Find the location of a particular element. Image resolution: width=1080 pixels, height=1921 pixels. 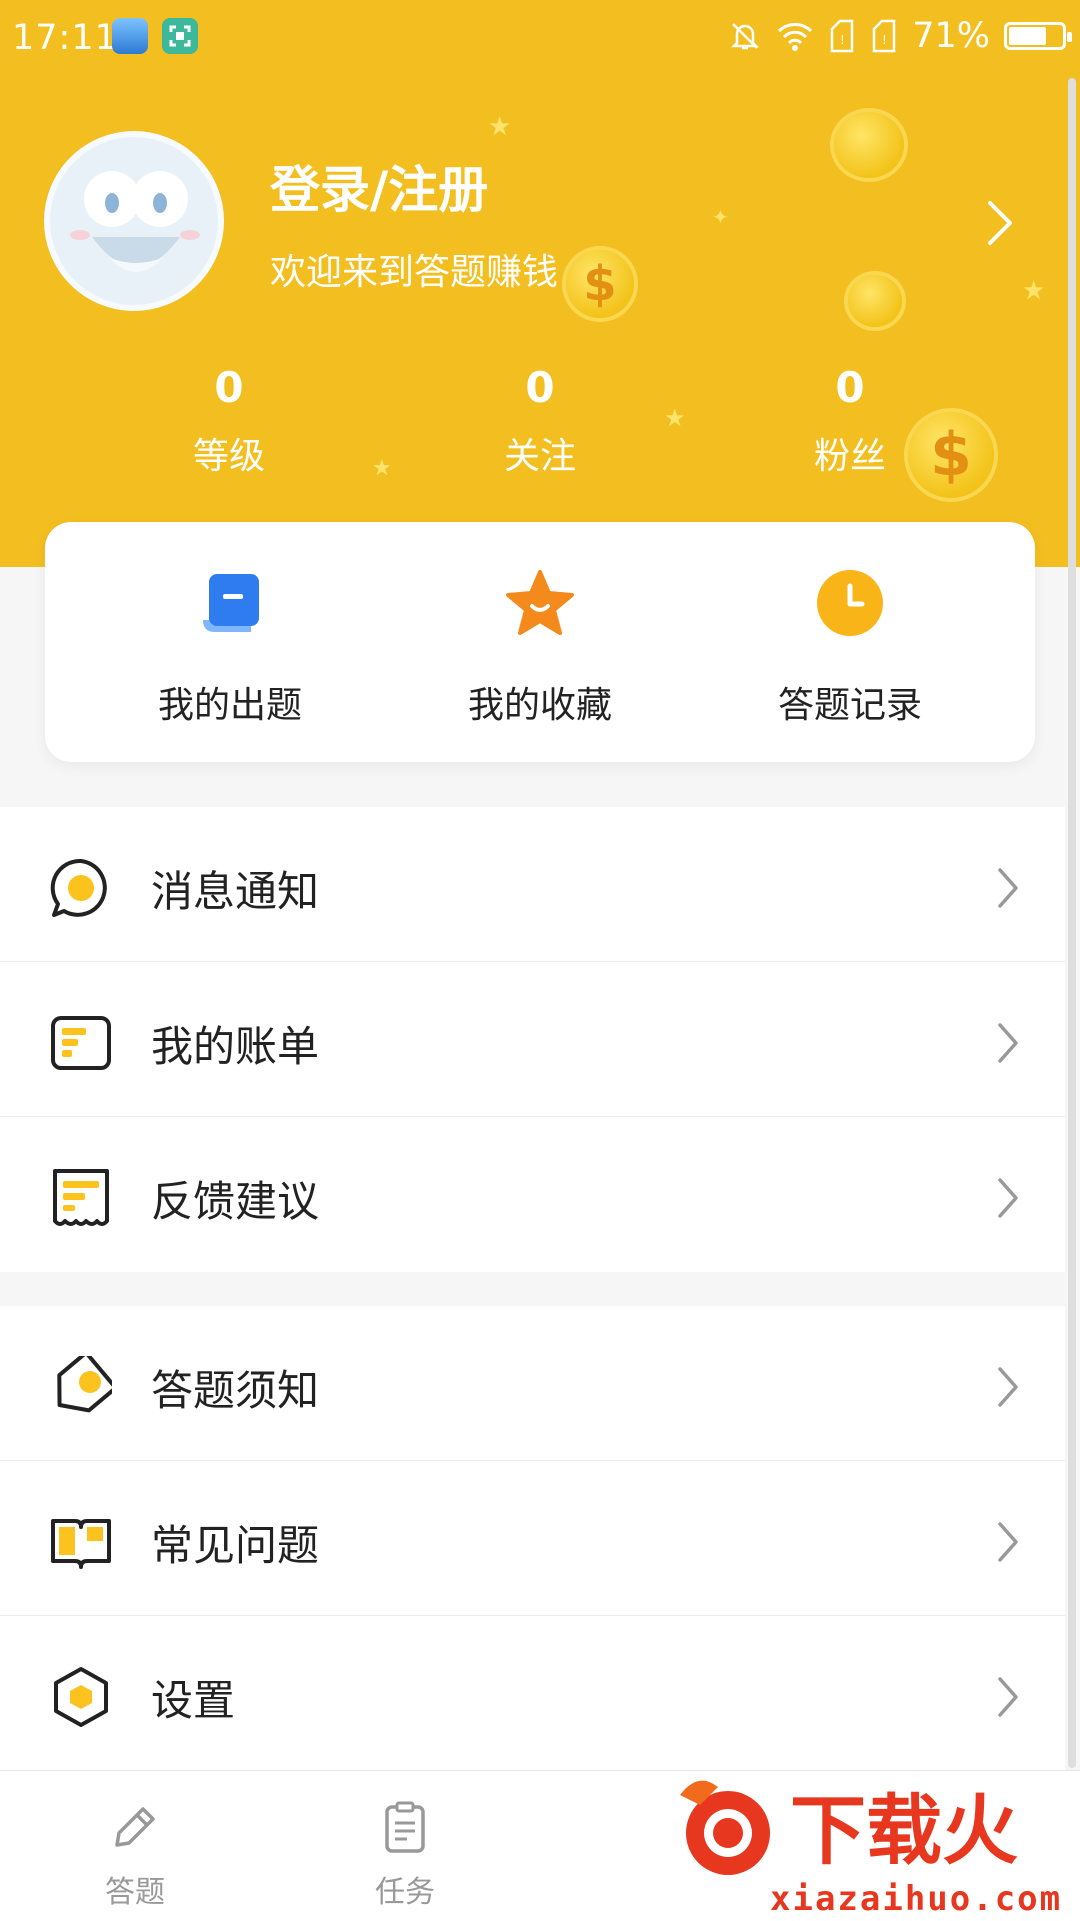

gallery-icon is located at coordinates (130, 36).